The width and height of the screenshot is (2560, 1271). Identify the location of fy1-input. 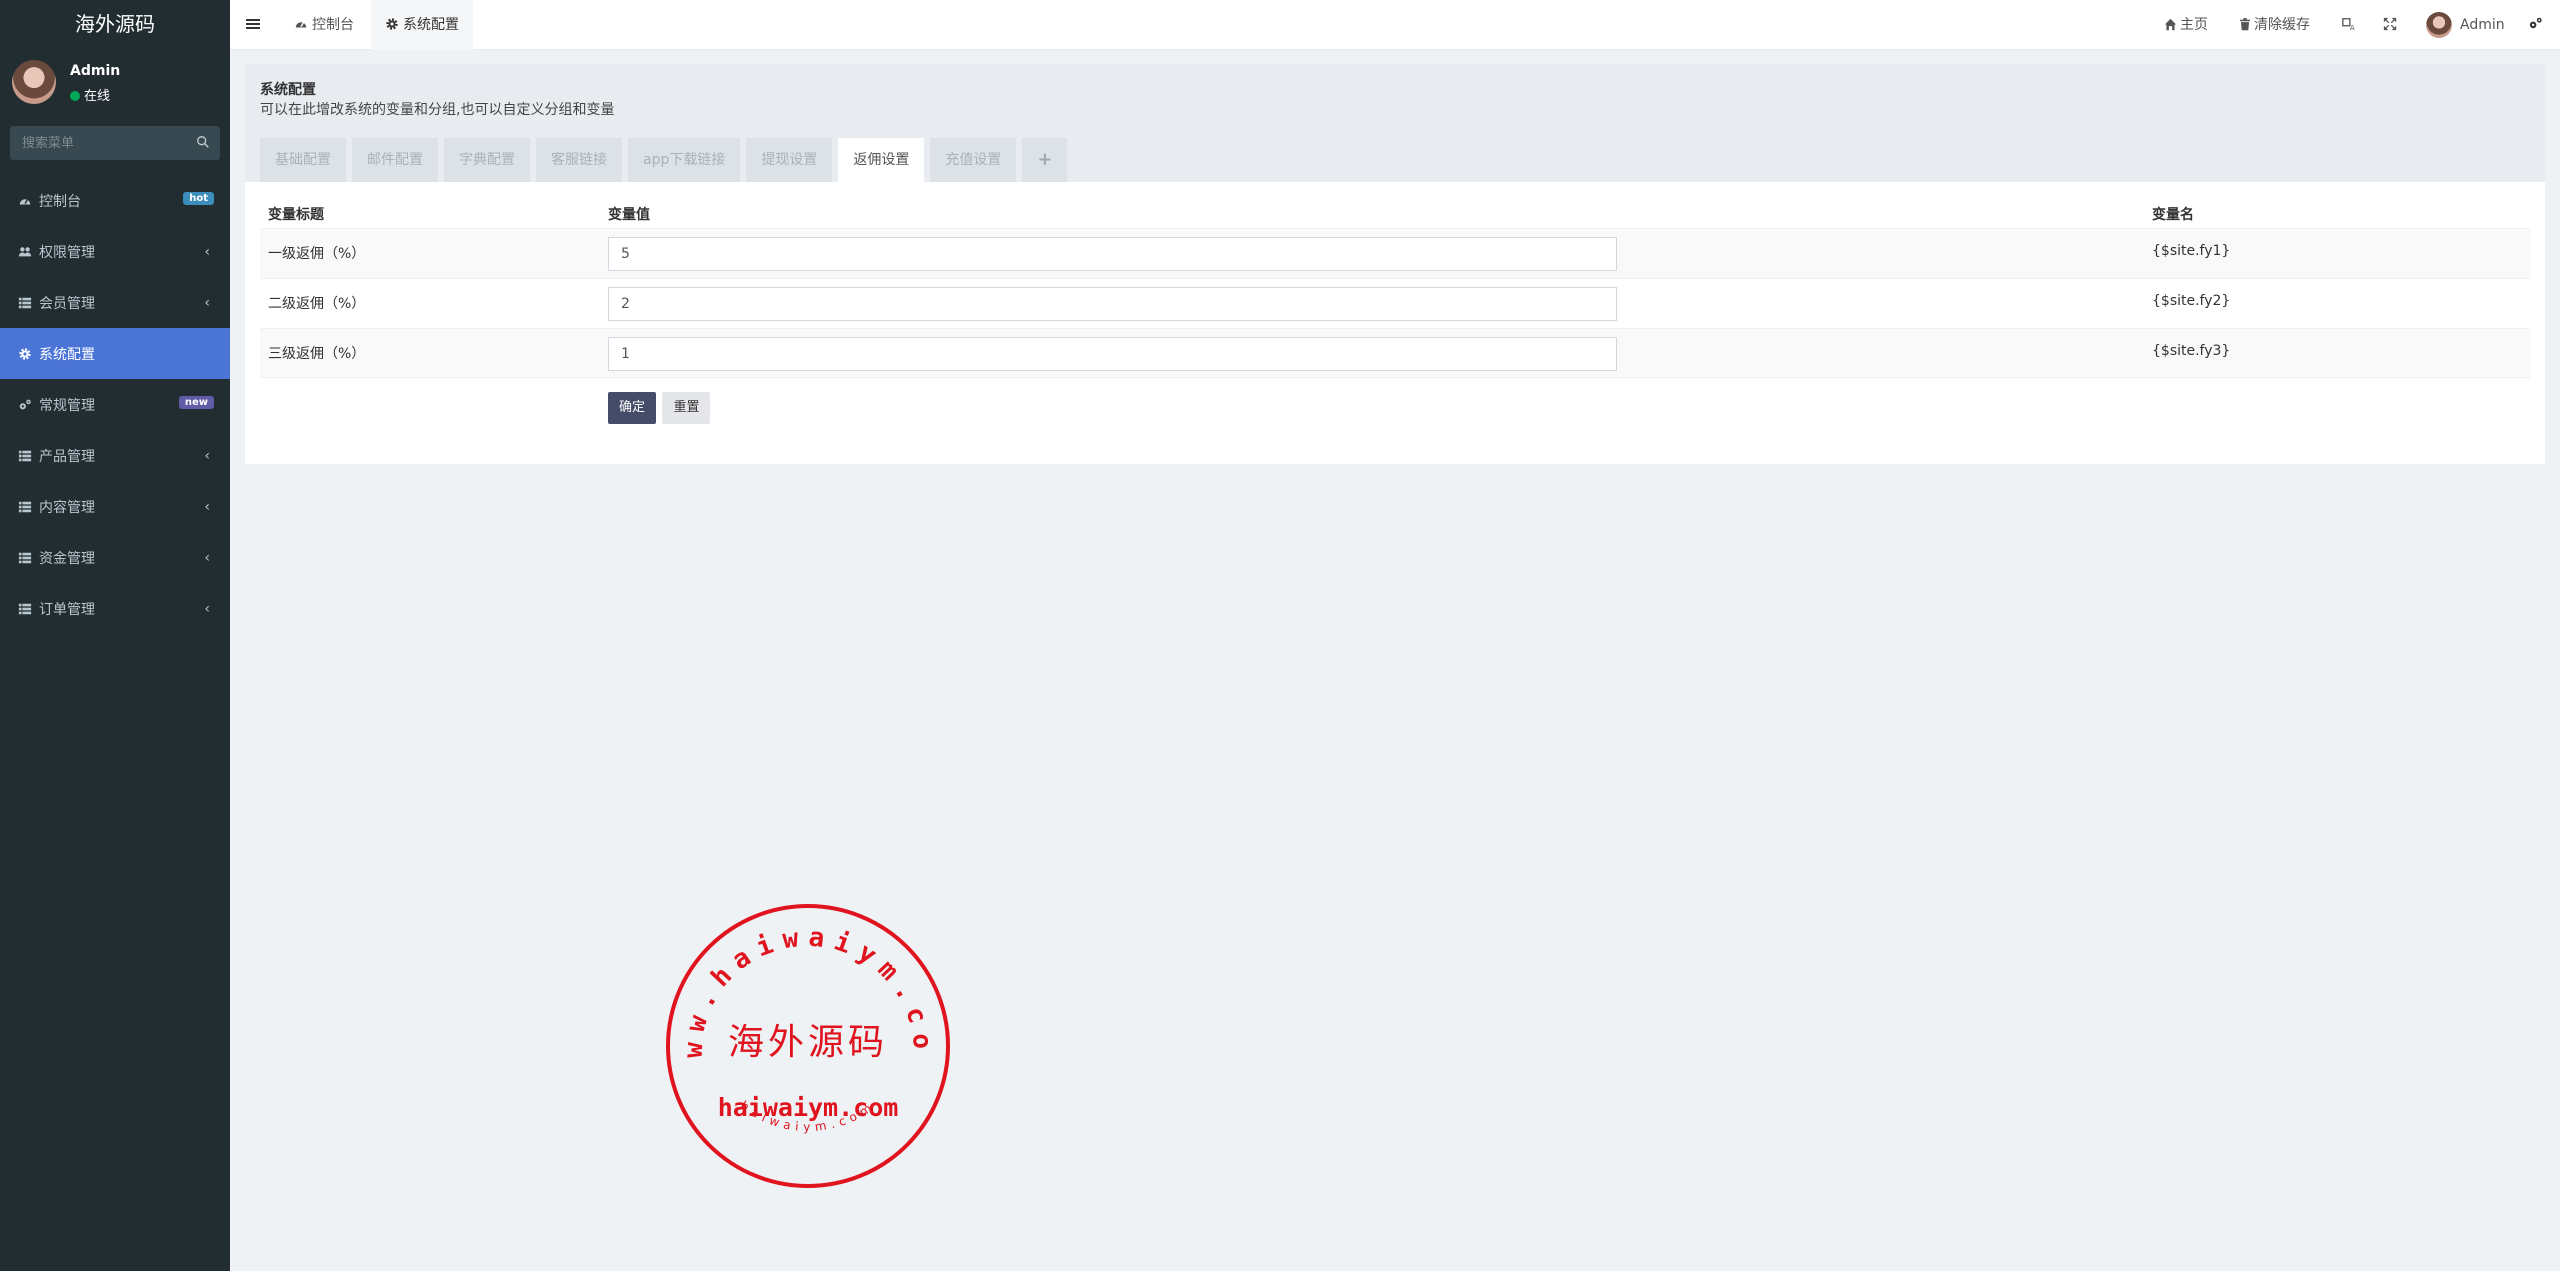
(1112, 254).